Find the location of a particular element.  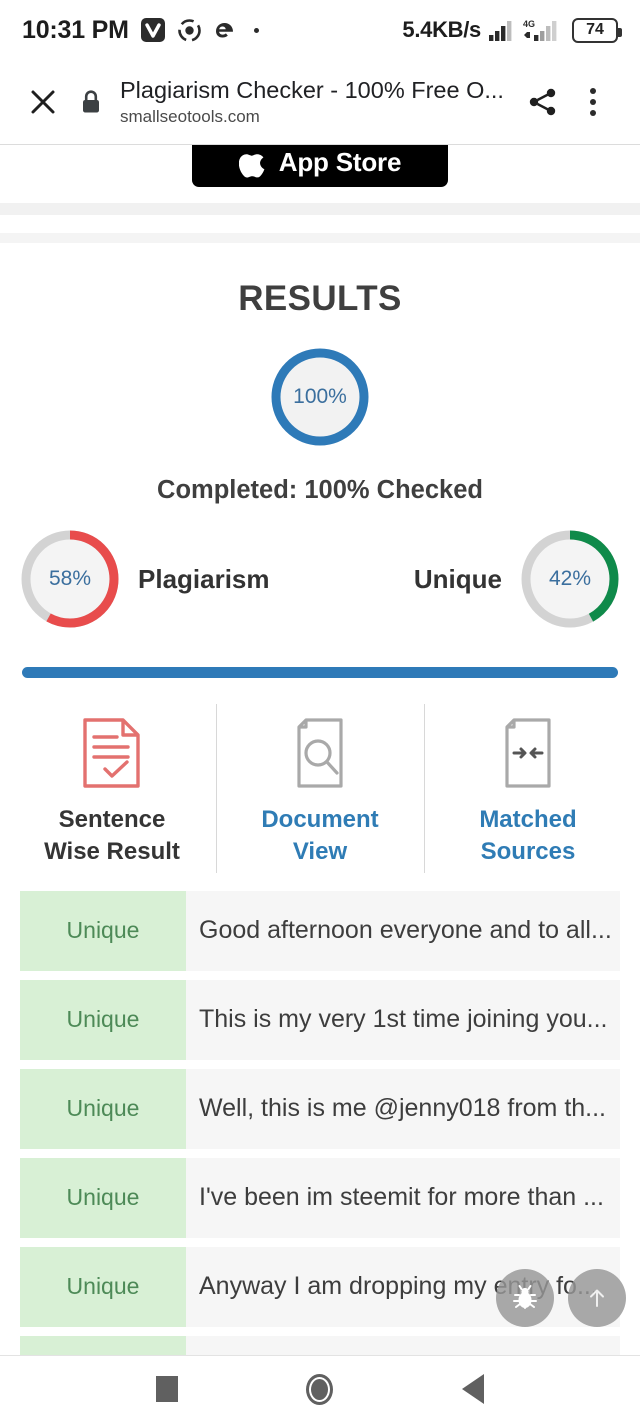

bug-icon is located at coordinates (525, 1297).